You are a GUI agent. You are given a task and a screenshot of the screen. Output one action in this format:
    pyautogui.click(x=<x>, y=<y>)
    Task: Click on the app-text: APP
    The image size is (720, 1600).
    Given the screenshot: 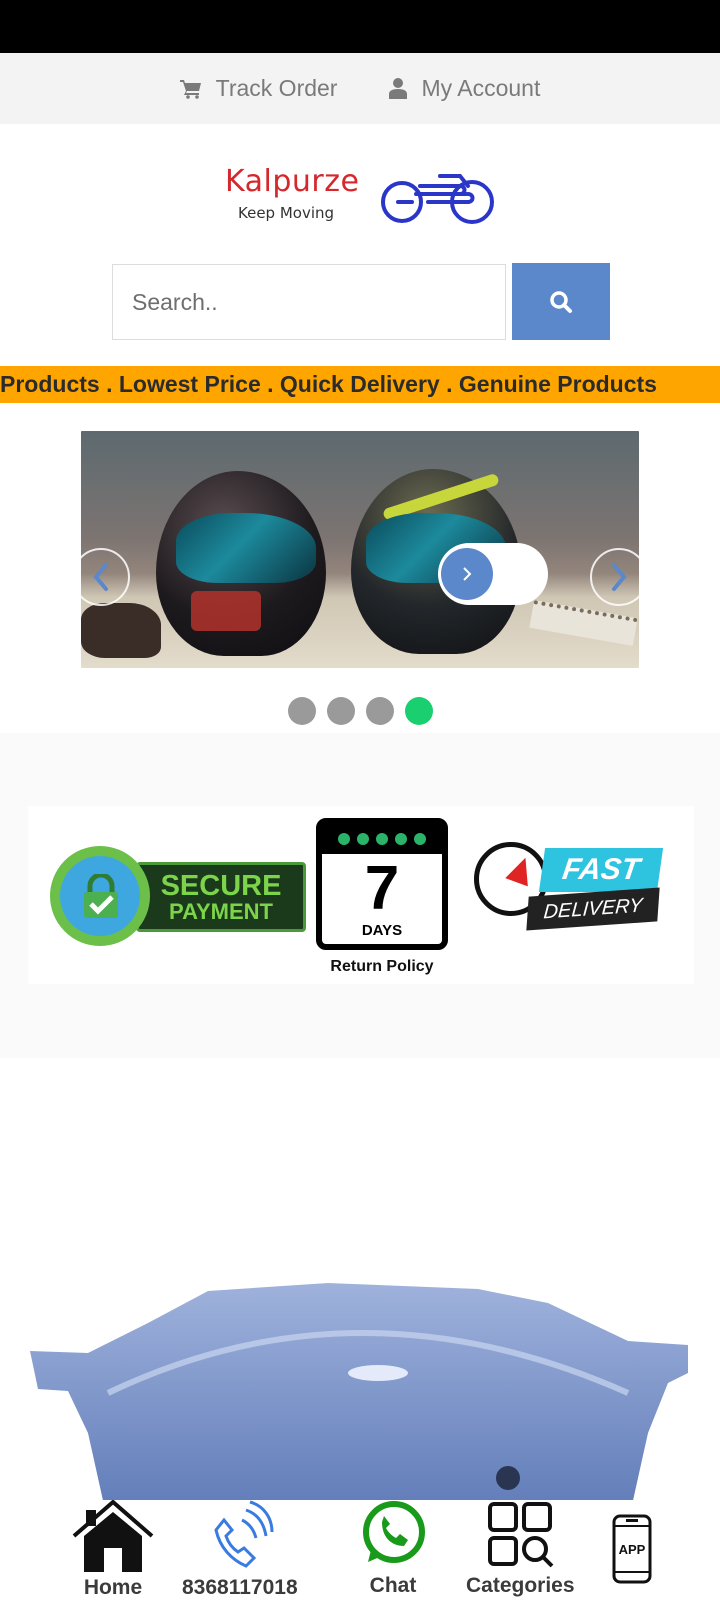 What is the action you would take?
    pyautogui.click(x=632, y=1549)
    